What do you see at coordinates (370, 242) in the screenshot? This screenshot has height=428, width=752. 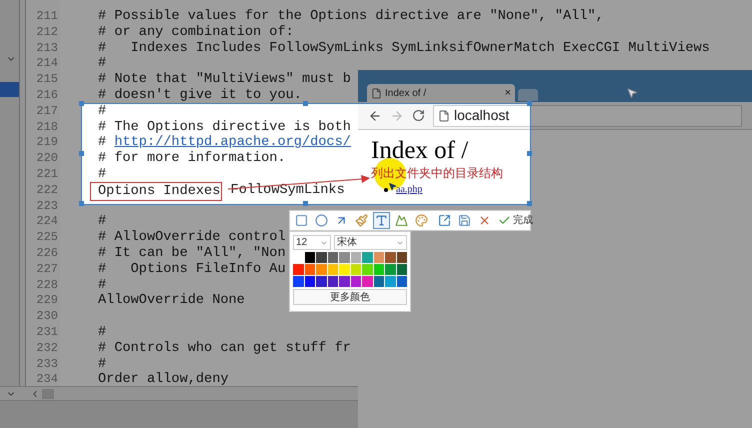 I see `font-select: 宋体` at bounding box center [370, 242].